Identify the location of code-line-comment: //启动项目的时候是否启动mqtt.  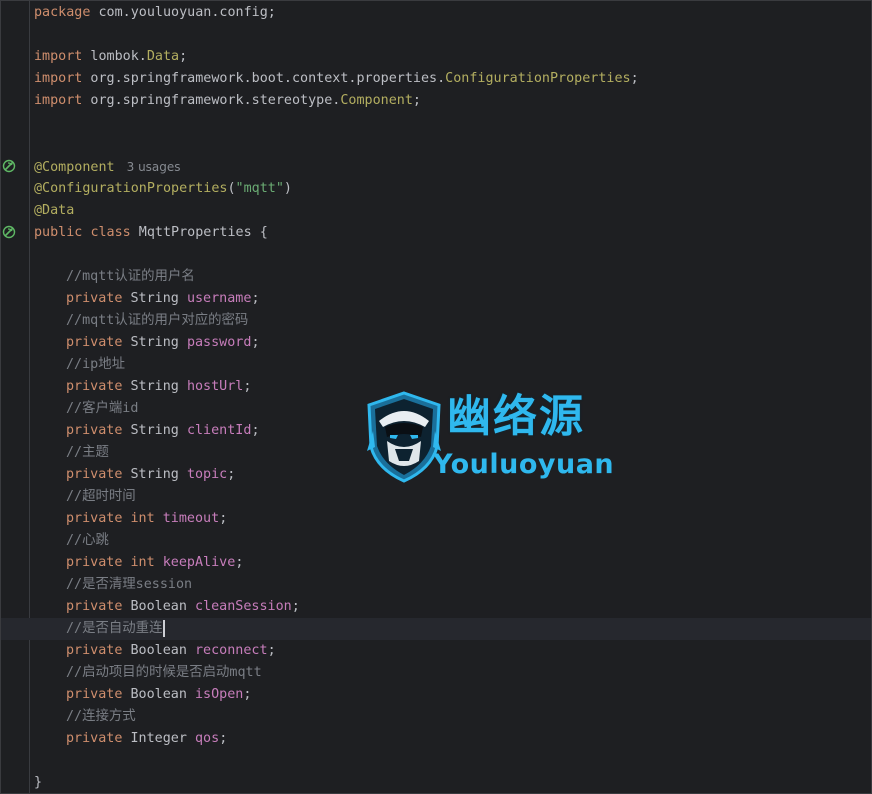
(452, 673).